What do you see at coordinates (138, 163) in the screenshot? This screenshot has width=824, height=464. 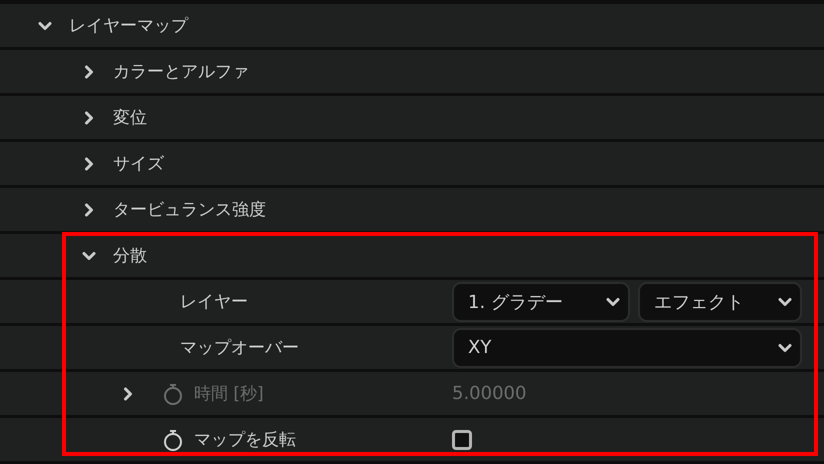 I see `group-label: サイズ` at bounding box center [138, 163].